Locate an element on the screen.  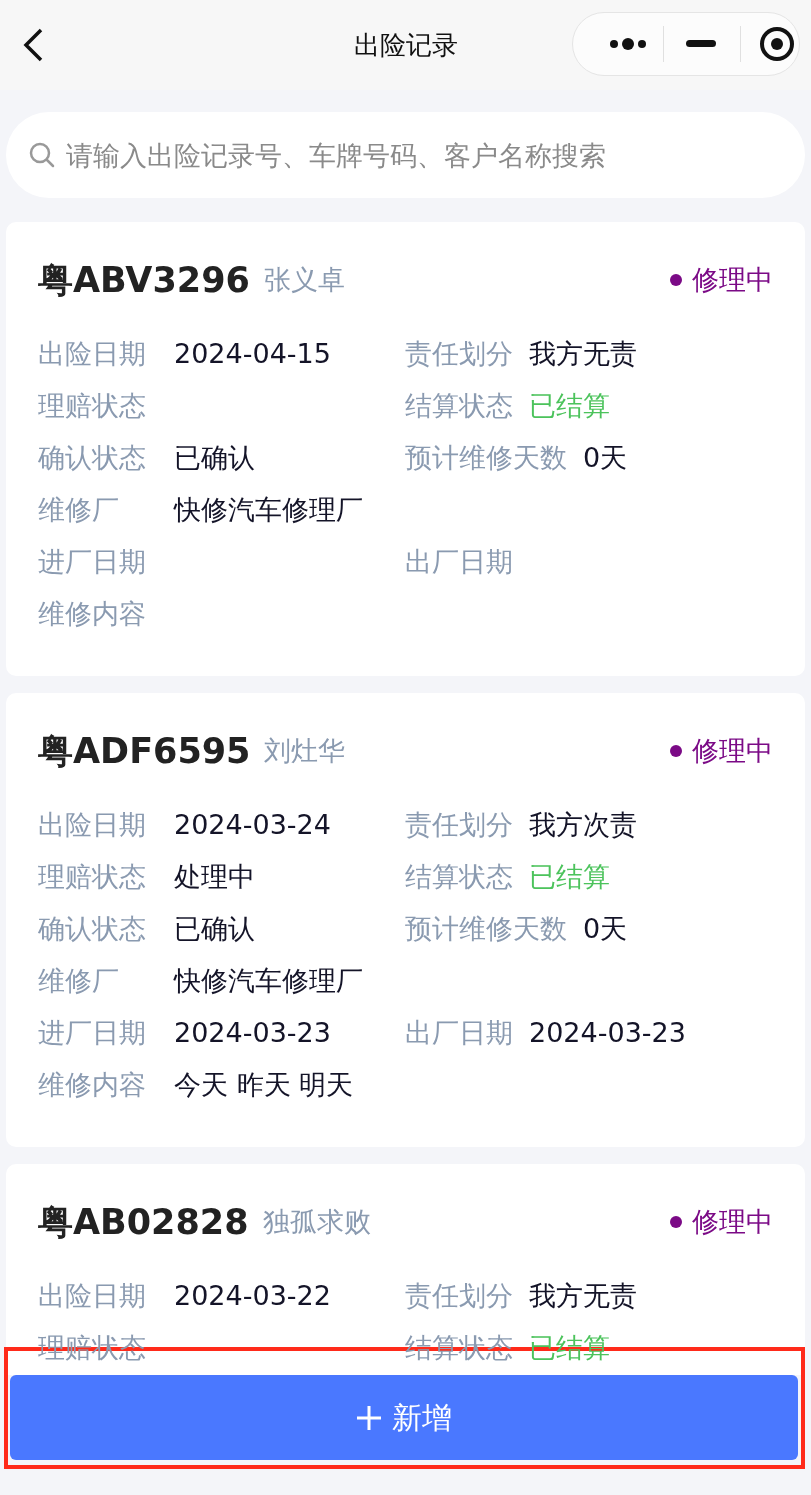
field-value: 2024-04-15 is located at coordinates (252, 353).